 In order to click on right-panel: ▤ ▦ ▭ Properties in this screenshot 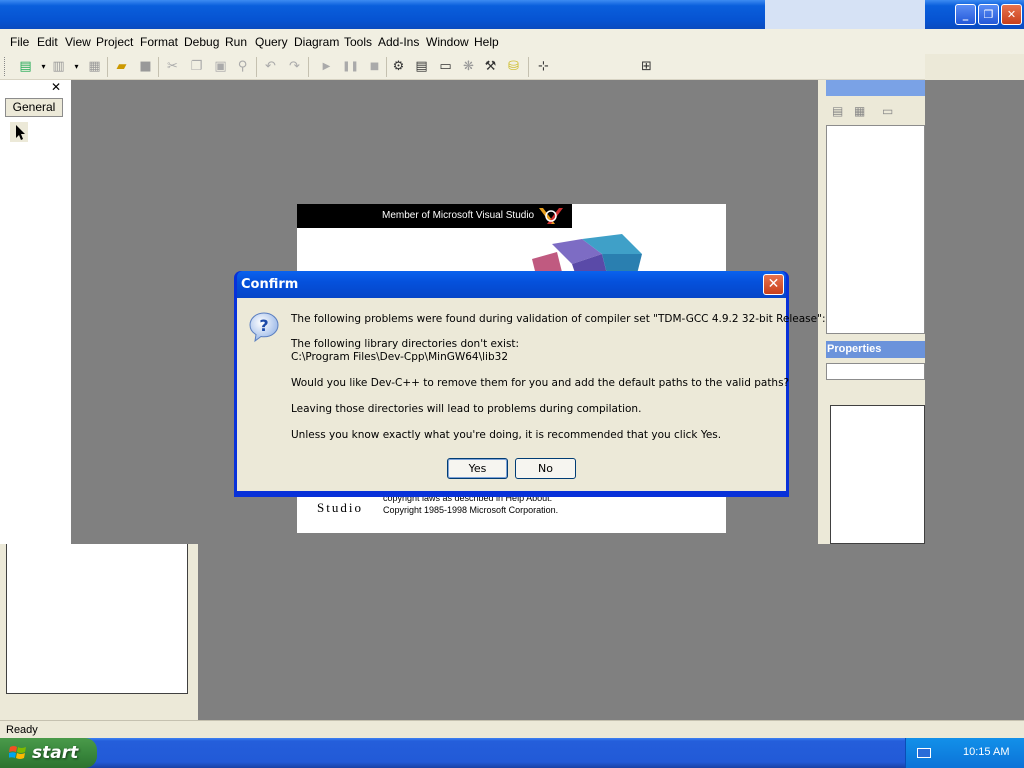, I will do `click(871, 312)`.